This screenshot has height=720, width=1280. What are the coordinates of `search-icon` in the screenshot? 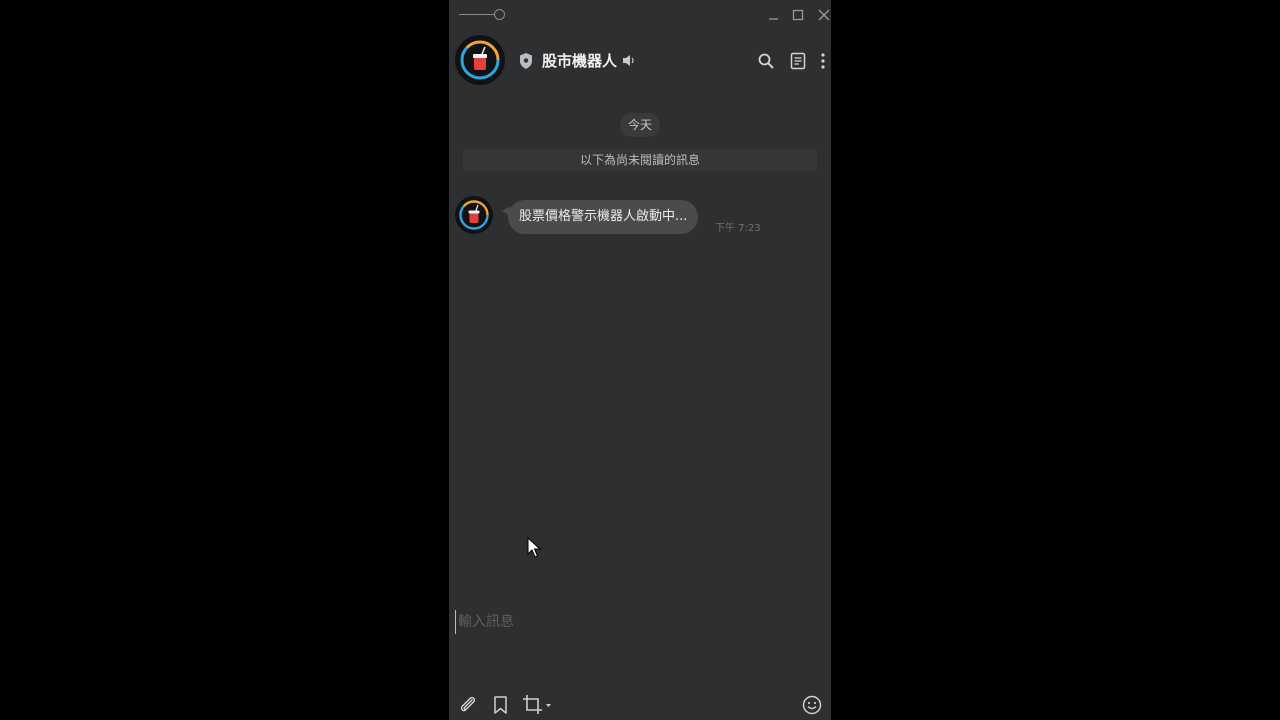 It's located at (766, 61).